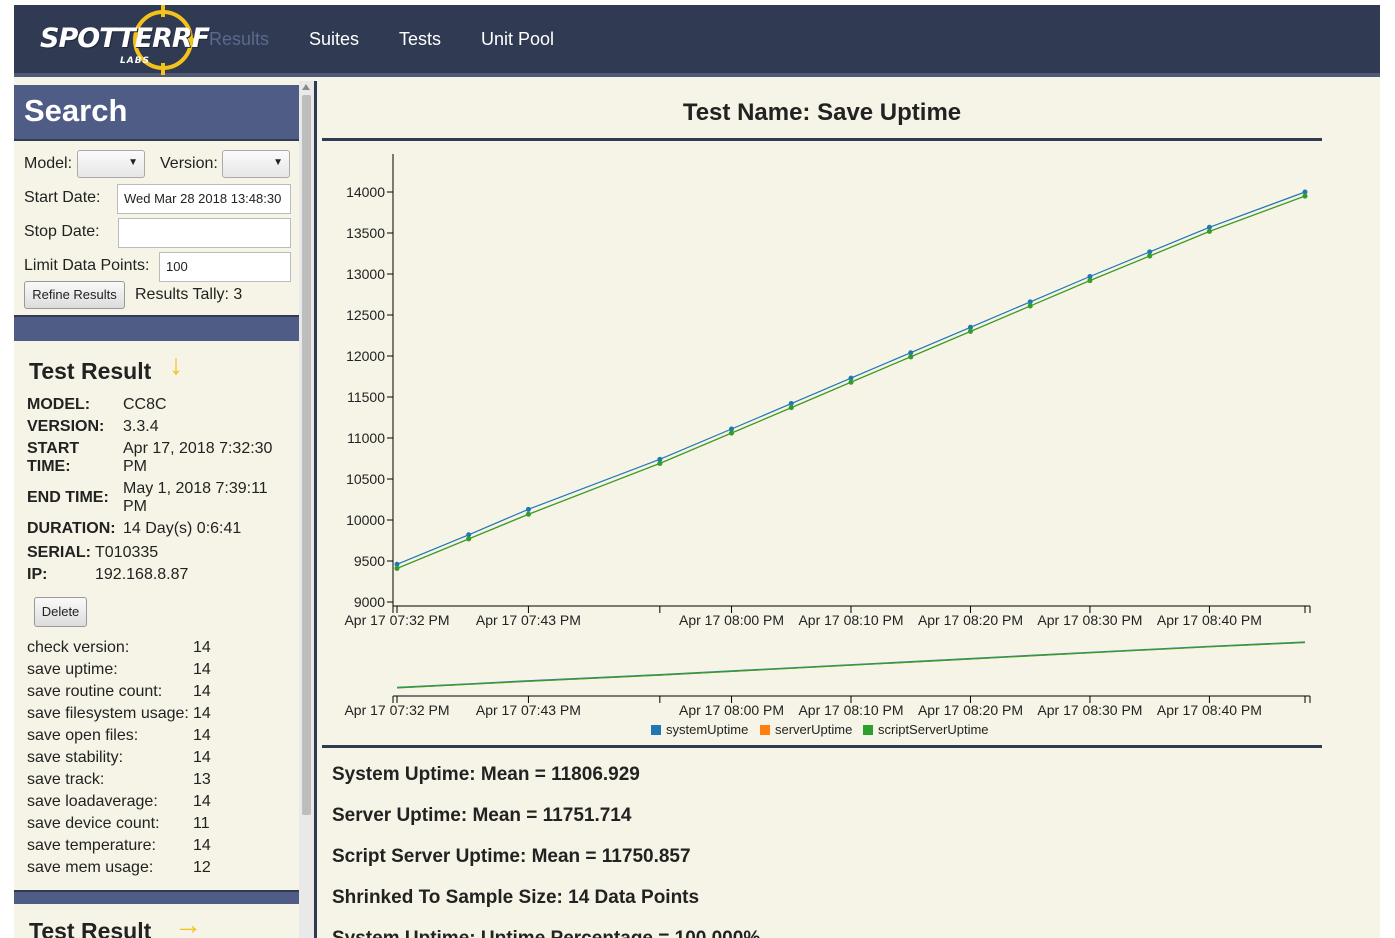  What do you see at coordinates (195, 497) in the screenshot?
I see `end-time-value: May 1, 2018 7:39:11 PM` at bounding box center [195, 497].